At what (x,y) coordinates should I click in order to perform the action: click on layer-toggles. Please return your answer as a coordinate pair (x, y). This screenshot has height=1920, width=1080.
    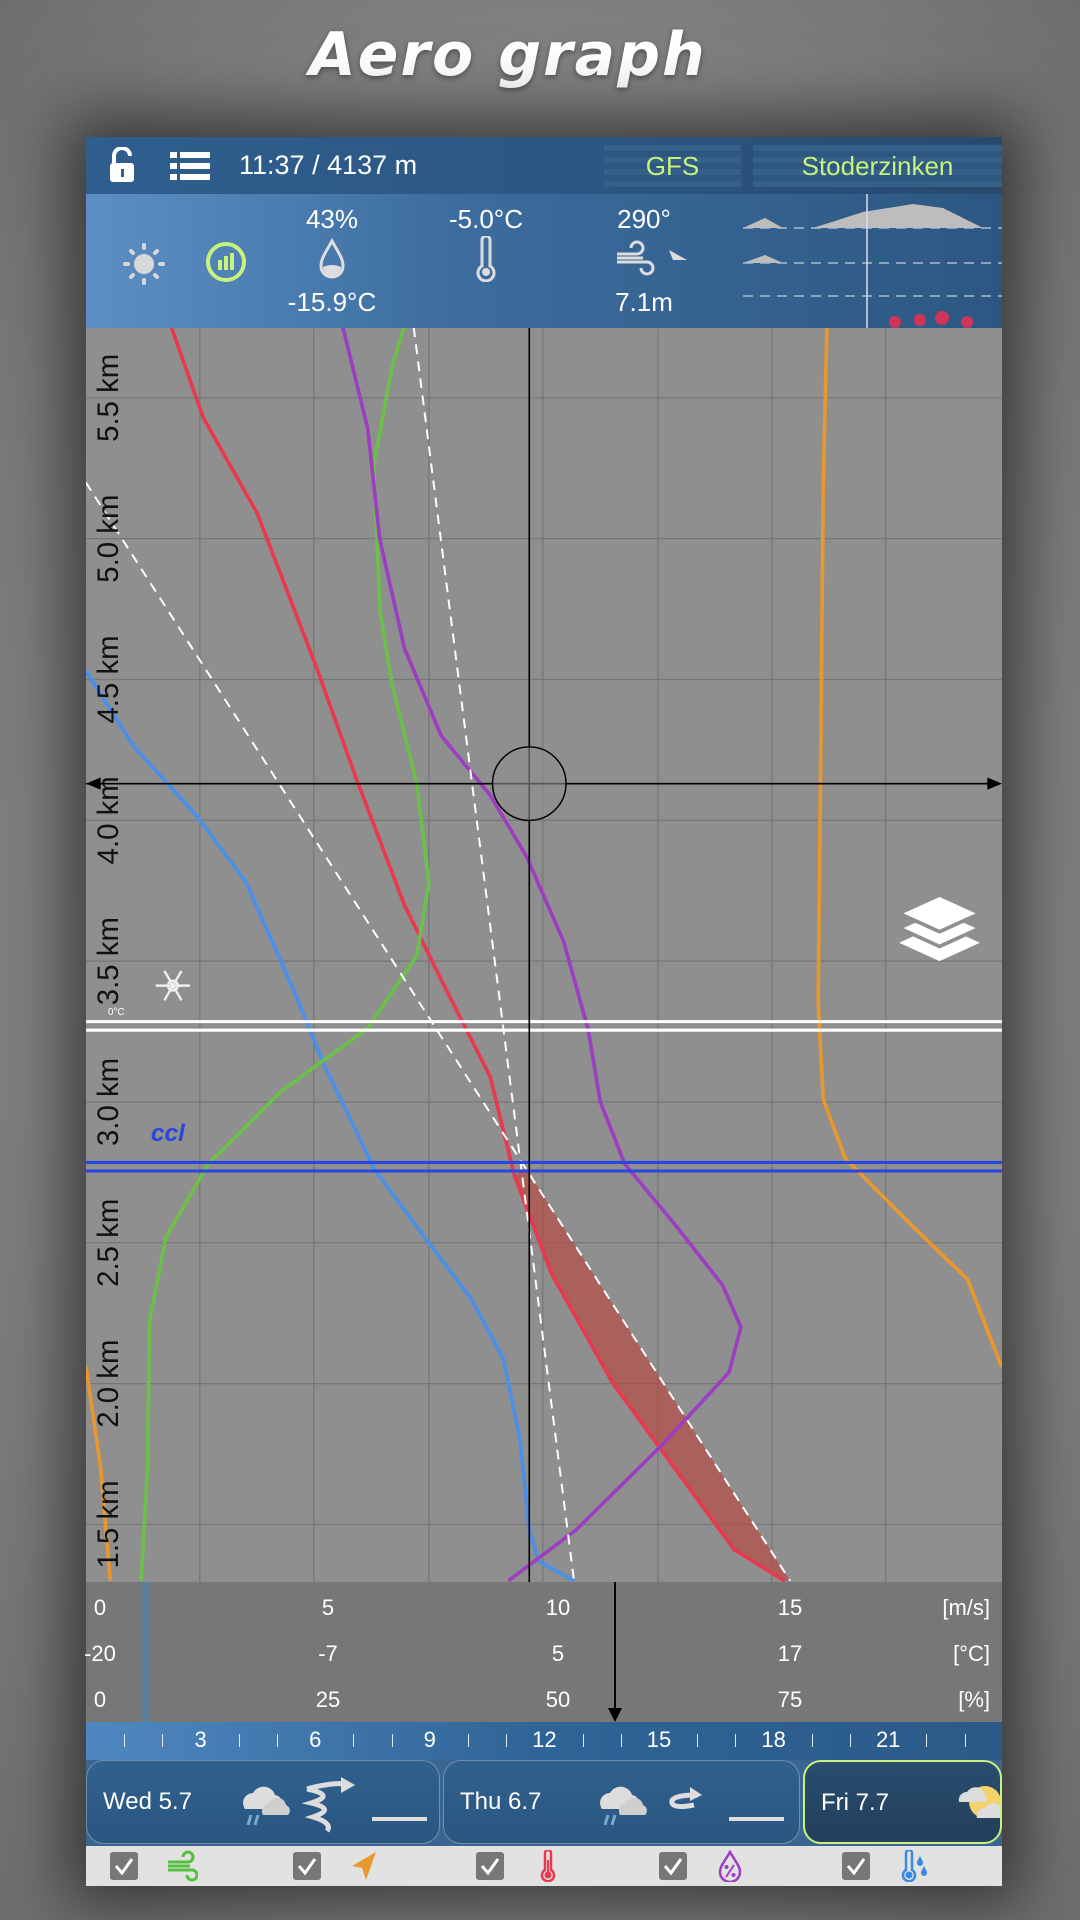
    Looking at the image, I should click on (544, 1866).